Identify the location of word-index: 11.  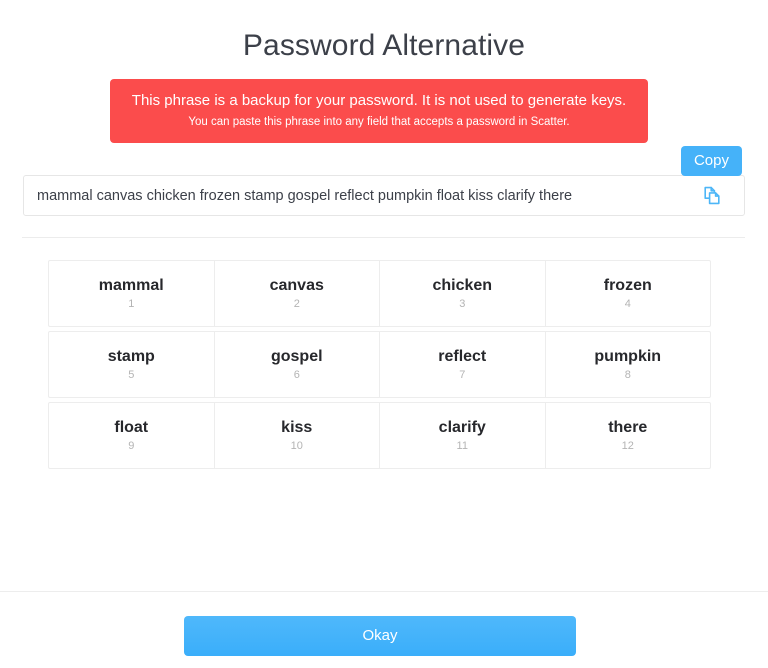
(462, 446).